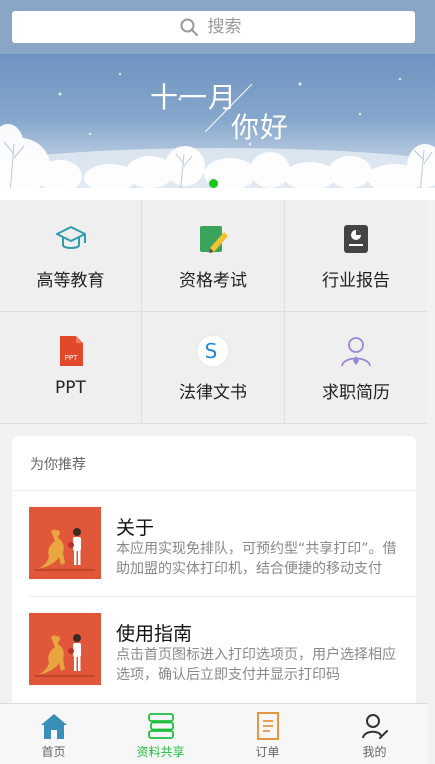  I want to click on category-label: 行业报告, so click(356, 281).